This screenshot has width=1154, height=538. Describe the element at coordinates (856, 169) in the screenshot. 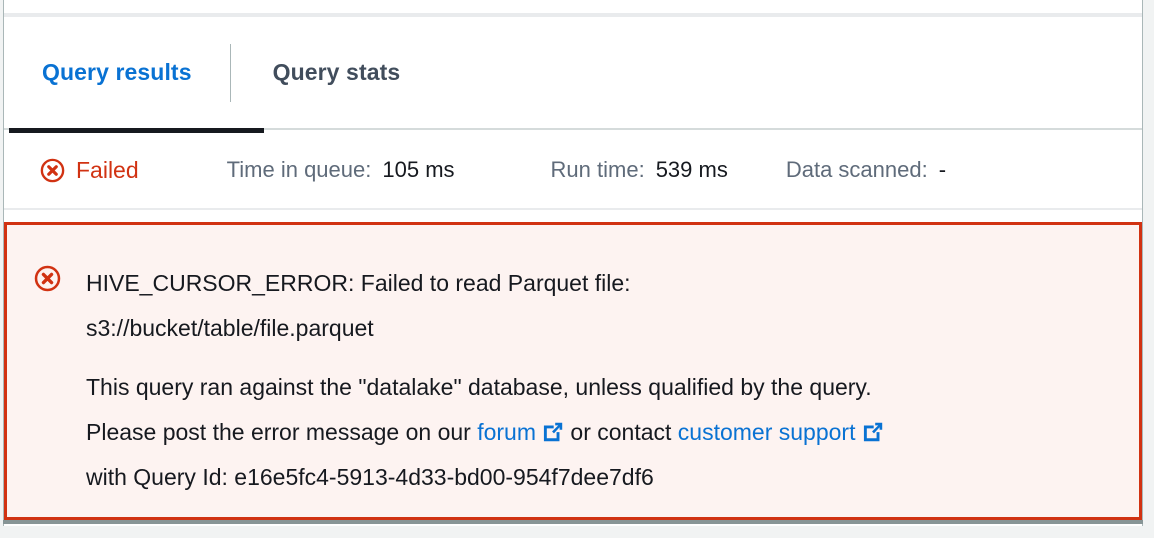

I see `metric-data-scanned-label: Data scanned:` at that location.